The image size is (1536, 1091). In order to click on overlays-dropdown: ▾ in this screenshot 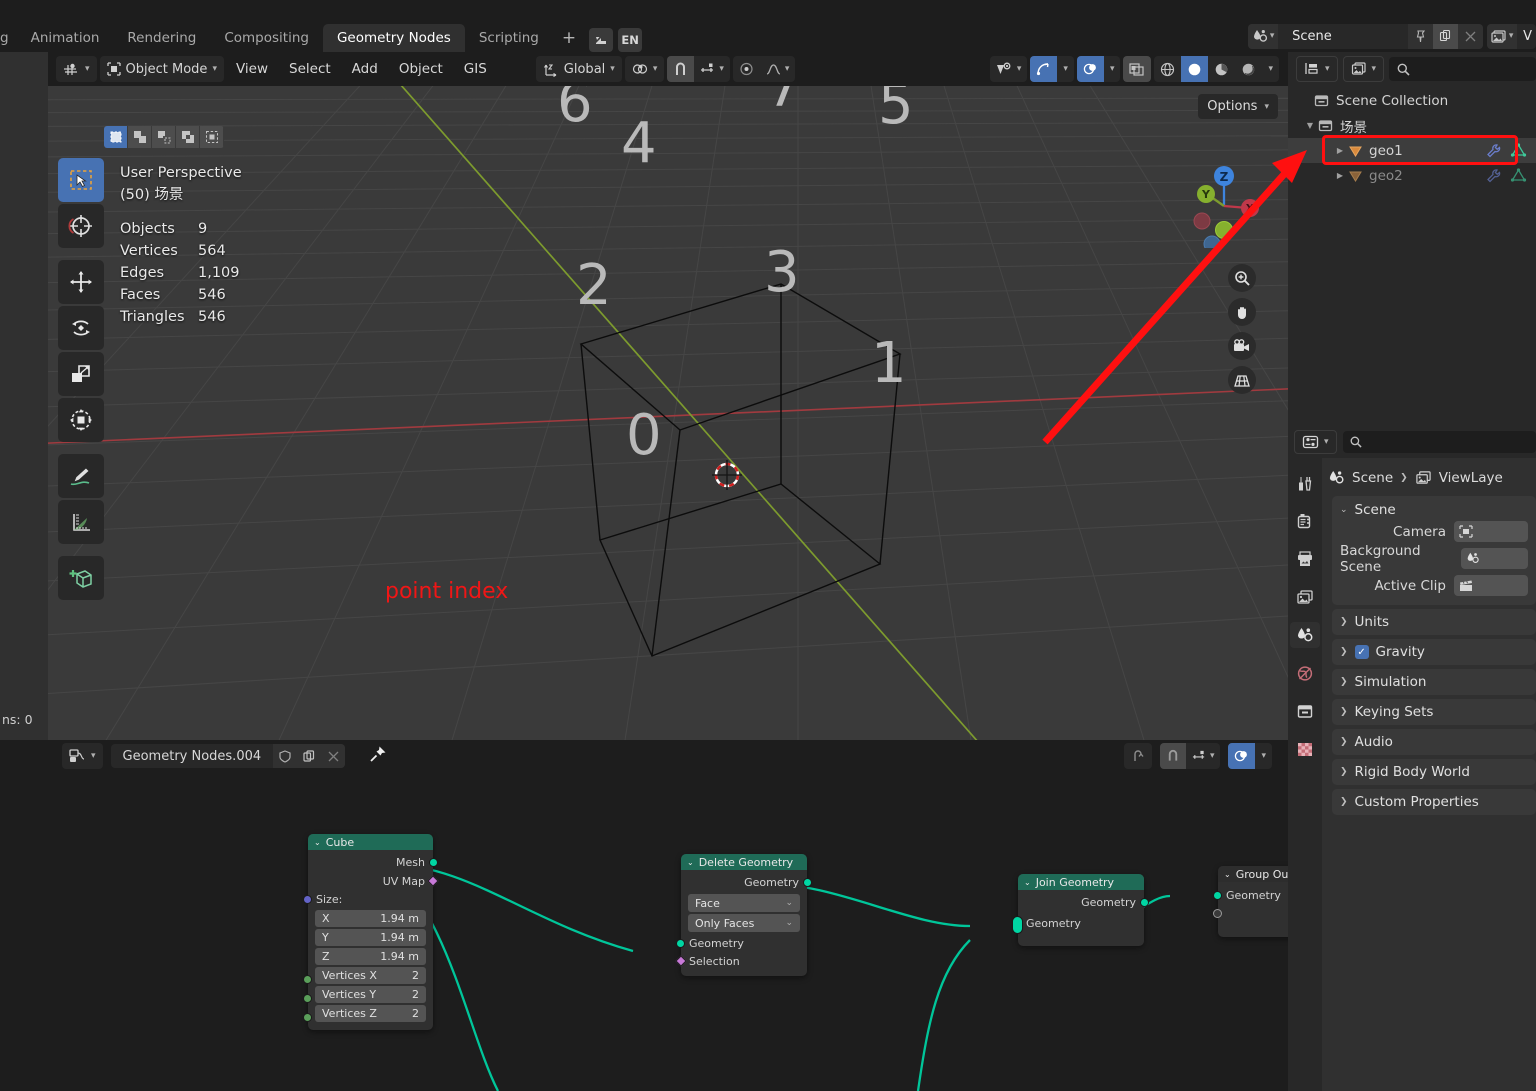, I will do `click(1112, 69)`.